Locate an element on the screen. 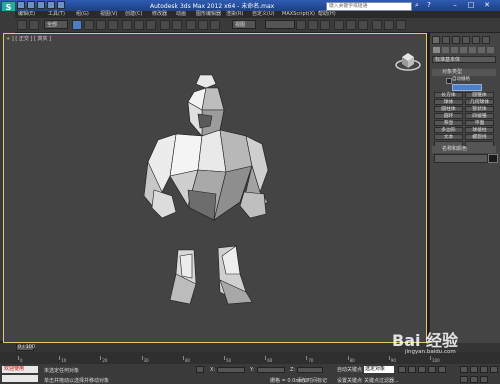 This screenshot has width=500, height=384. prism-button: 球棱柱 is located at coordinates (479, 130).